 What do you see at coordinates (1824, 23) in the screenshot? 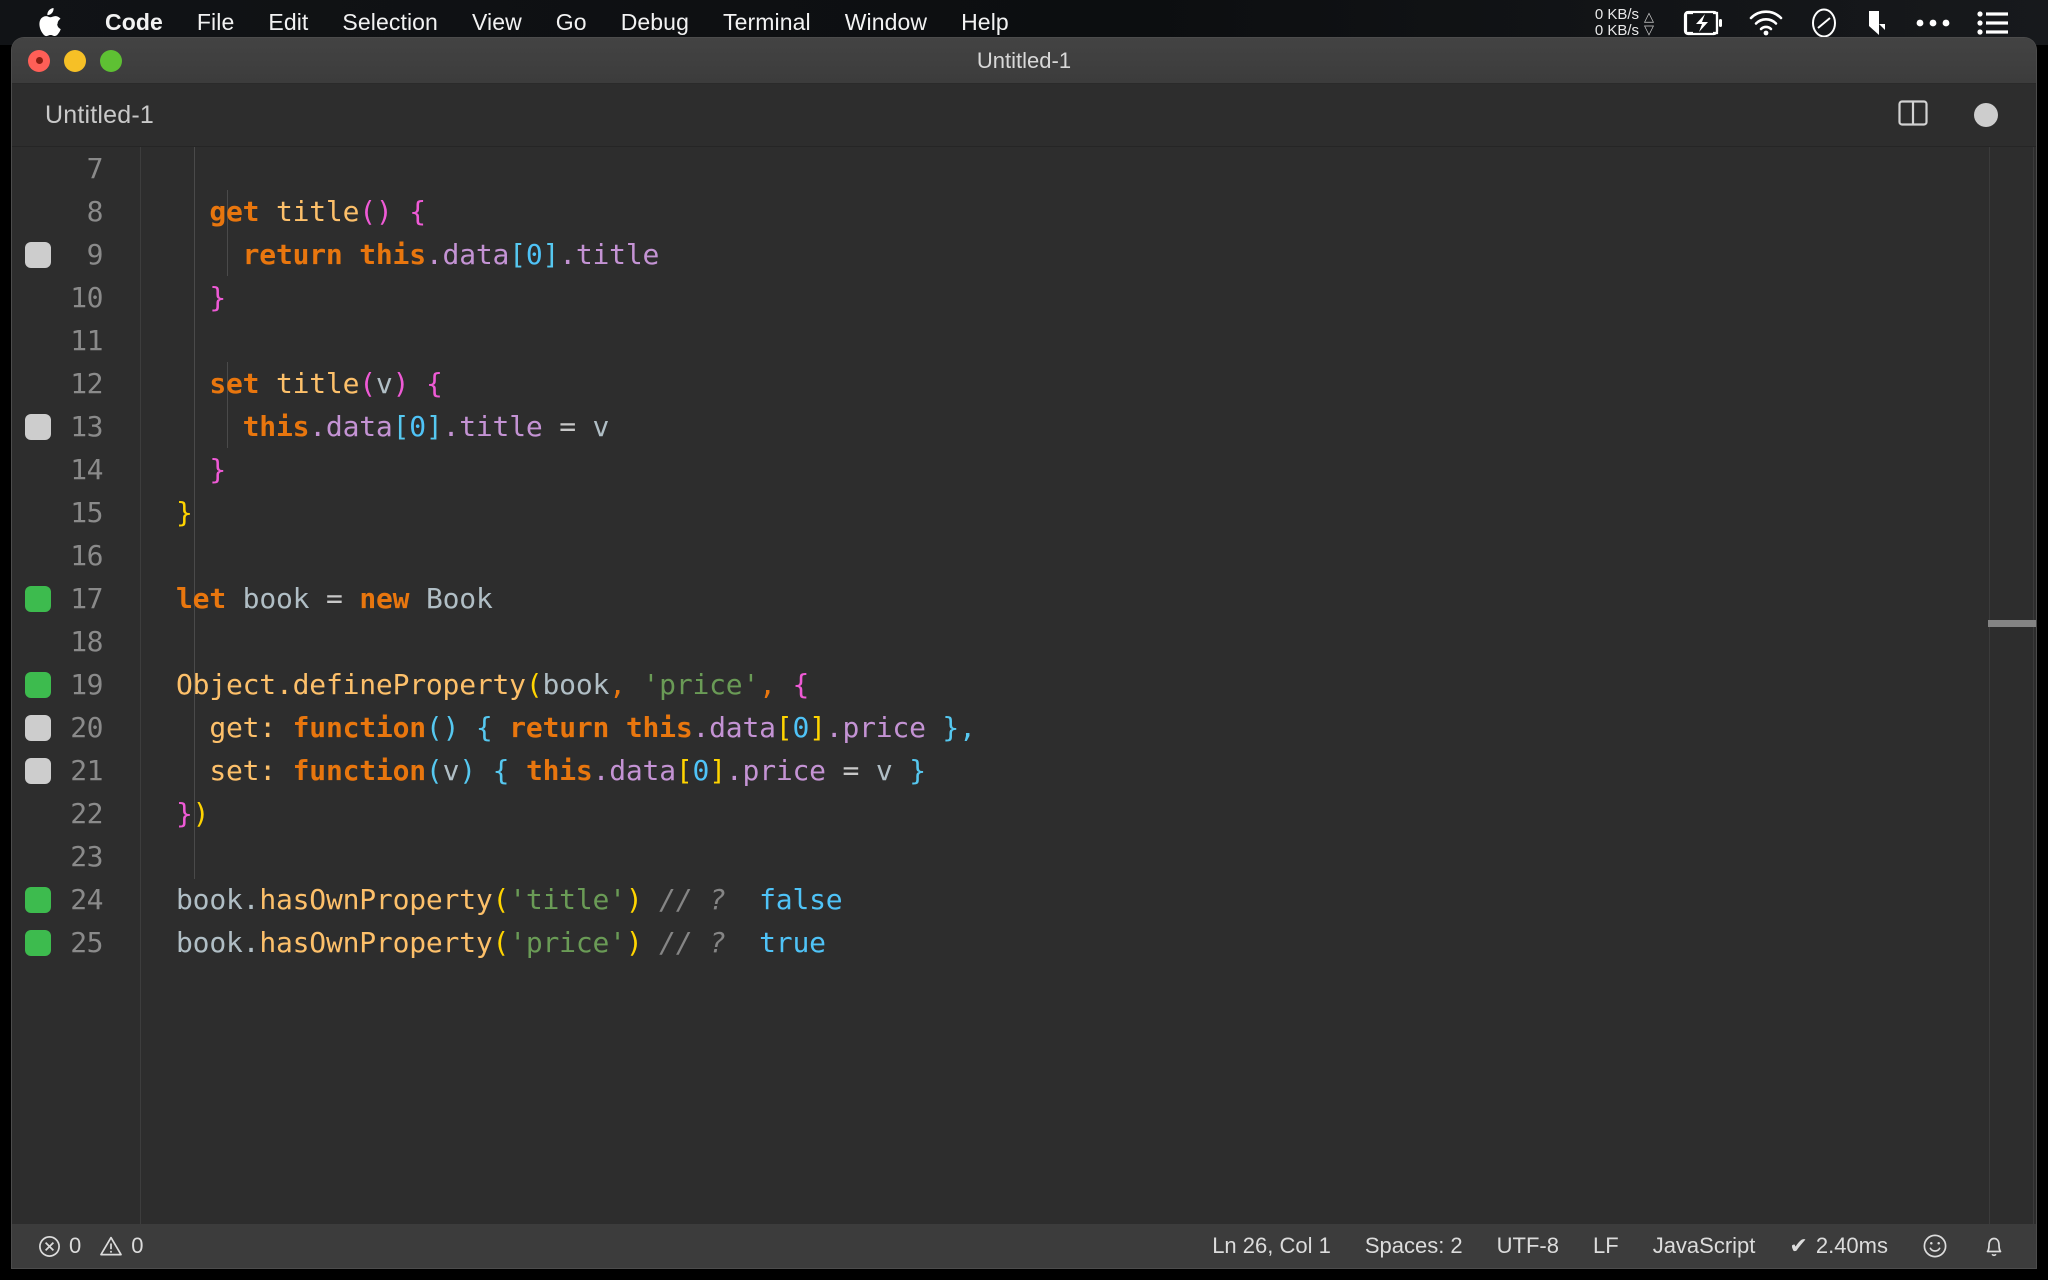
I see `do-not-disturb-icon` at bounding box center [1824, 23].